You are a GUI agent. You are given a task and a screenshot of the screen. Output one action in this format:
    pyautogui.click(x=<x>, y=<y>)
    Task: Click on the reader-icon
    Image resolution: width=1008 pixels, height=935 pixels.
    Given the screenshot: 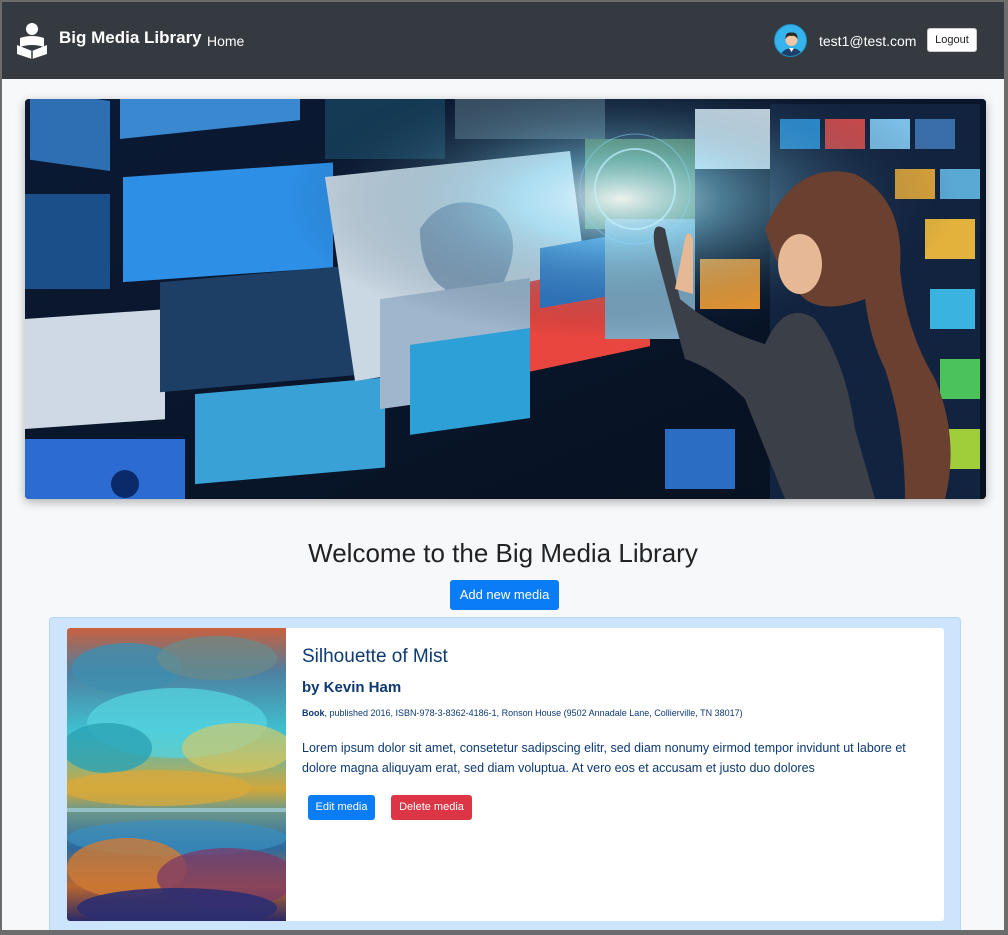 What is the action you would take?
    pyautogui.click(x=32, y=40)
    